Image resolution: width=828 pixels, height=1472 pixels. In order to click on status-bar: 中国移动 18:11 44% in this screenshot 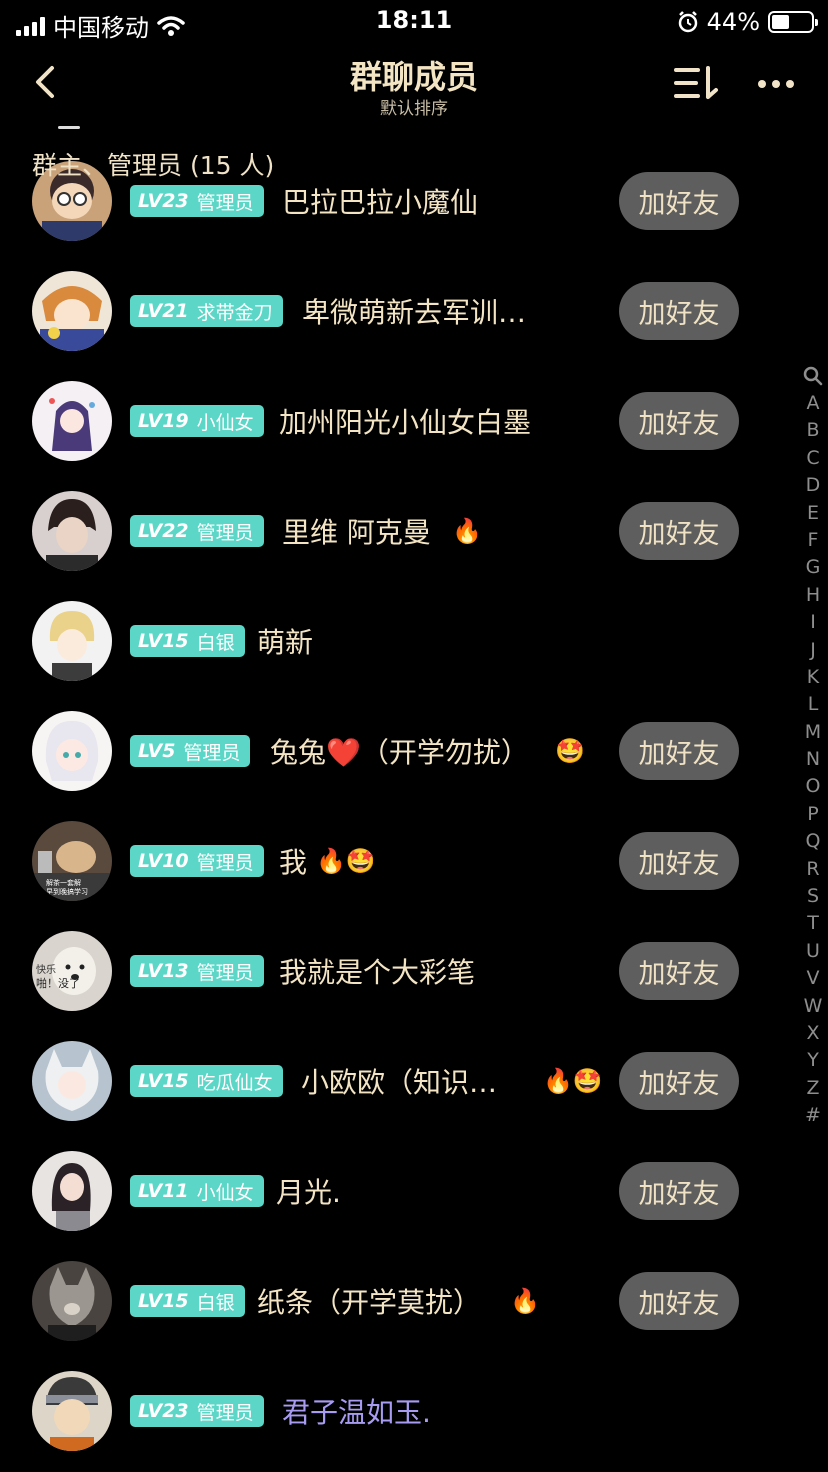, I will do `click(414, 22)`.